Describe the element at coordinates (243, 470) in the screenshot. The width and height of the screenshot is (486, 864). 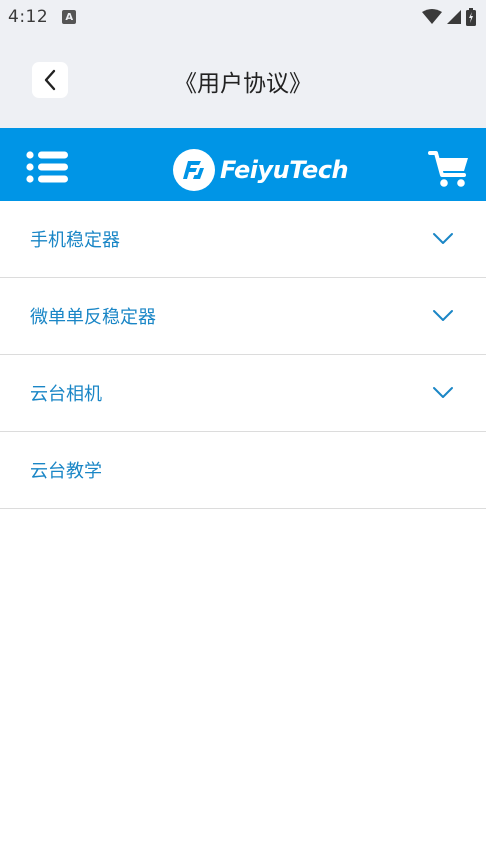
I see `list-item-gimbal-tutorial: 云台教学` at that location.